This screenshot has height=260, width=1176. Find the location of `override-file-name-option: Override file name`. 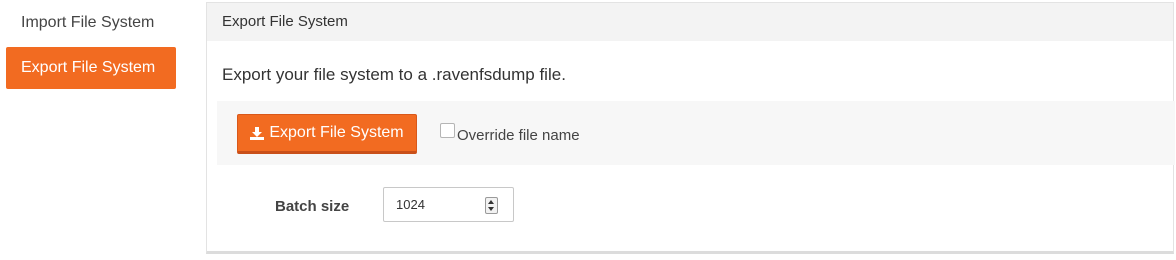

override-file-name-option: Override file name is located at coordinates (510, 133).